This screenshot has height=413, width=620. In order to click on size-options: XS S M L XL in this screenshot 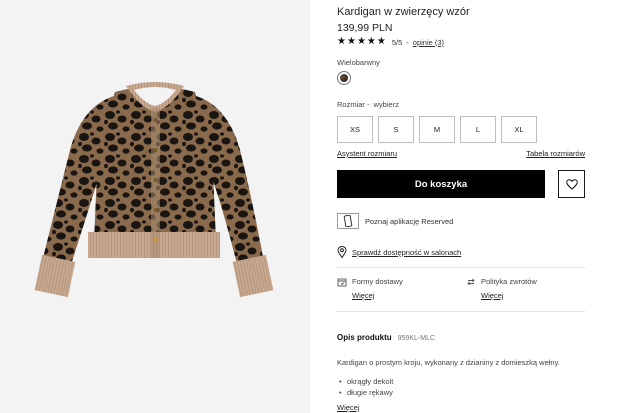, I will do `click(437, 129)`.